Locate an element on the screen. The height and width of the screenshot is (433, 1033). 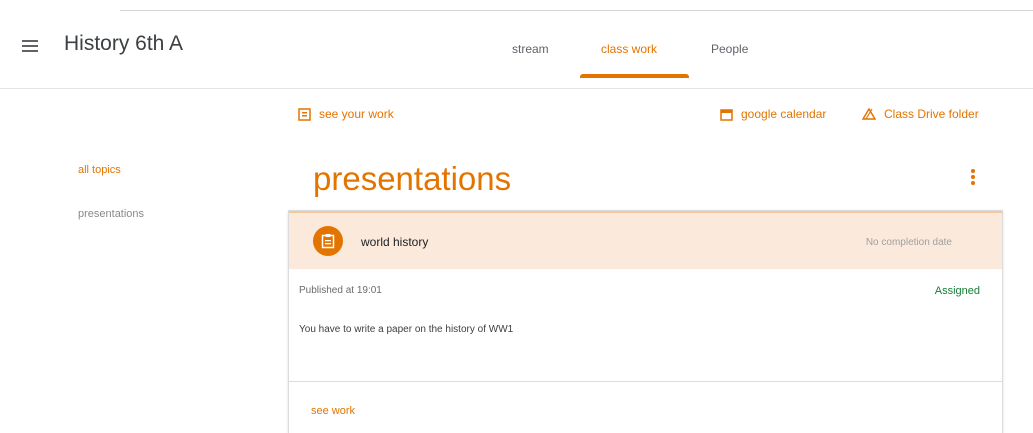
see-work-link: see work is located at coordinates (333, 411).